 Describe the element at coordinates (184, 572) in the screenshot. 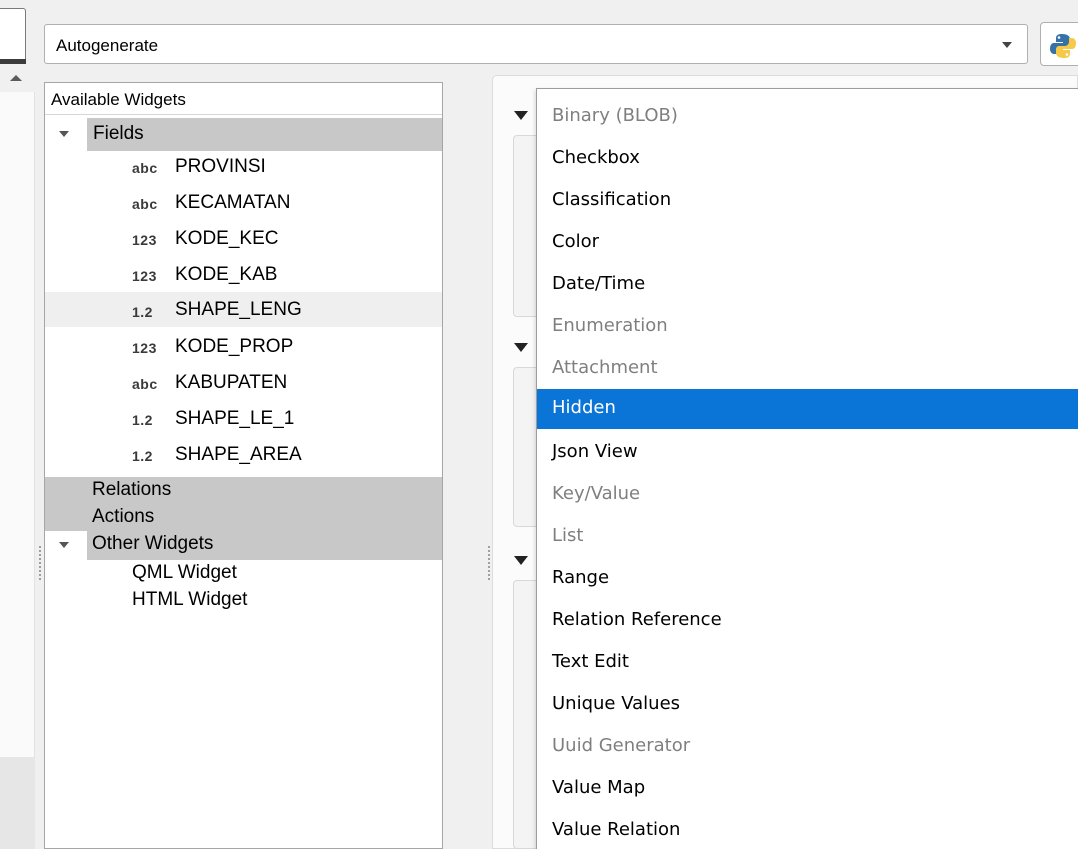

I see `widget-name: QML Widget` at that location.